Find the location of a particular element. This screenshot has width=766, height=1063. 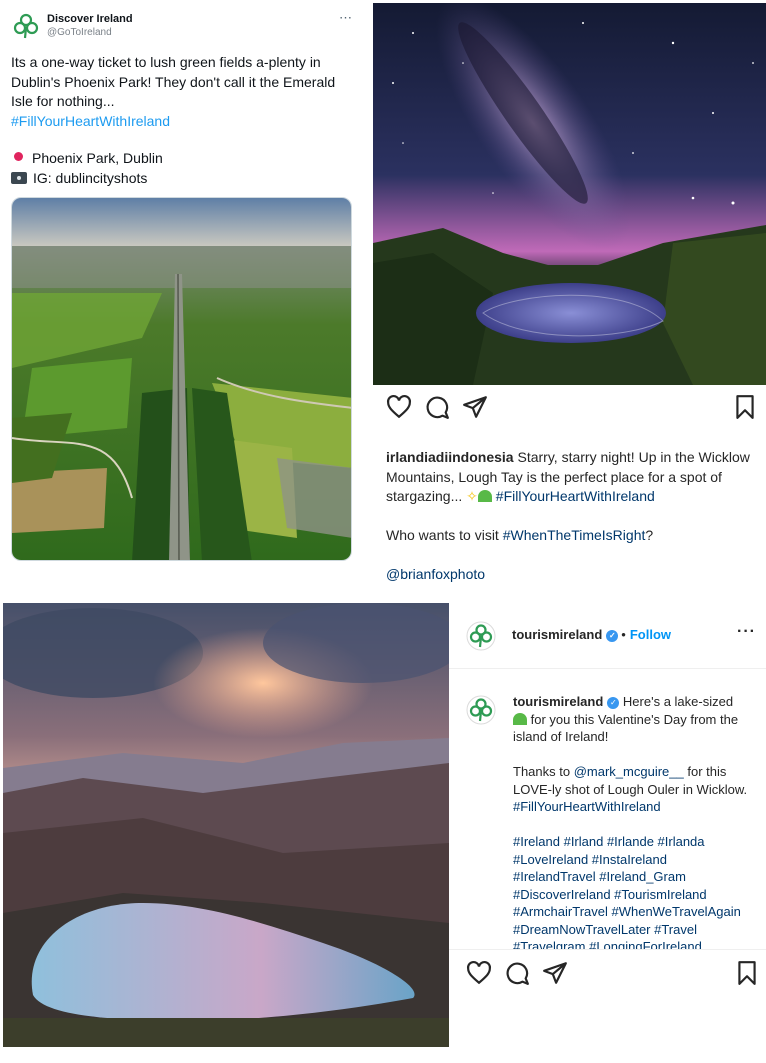

tweet-hashtag: #FillYourHeartWithIreland is located at coordinates (90, 121).